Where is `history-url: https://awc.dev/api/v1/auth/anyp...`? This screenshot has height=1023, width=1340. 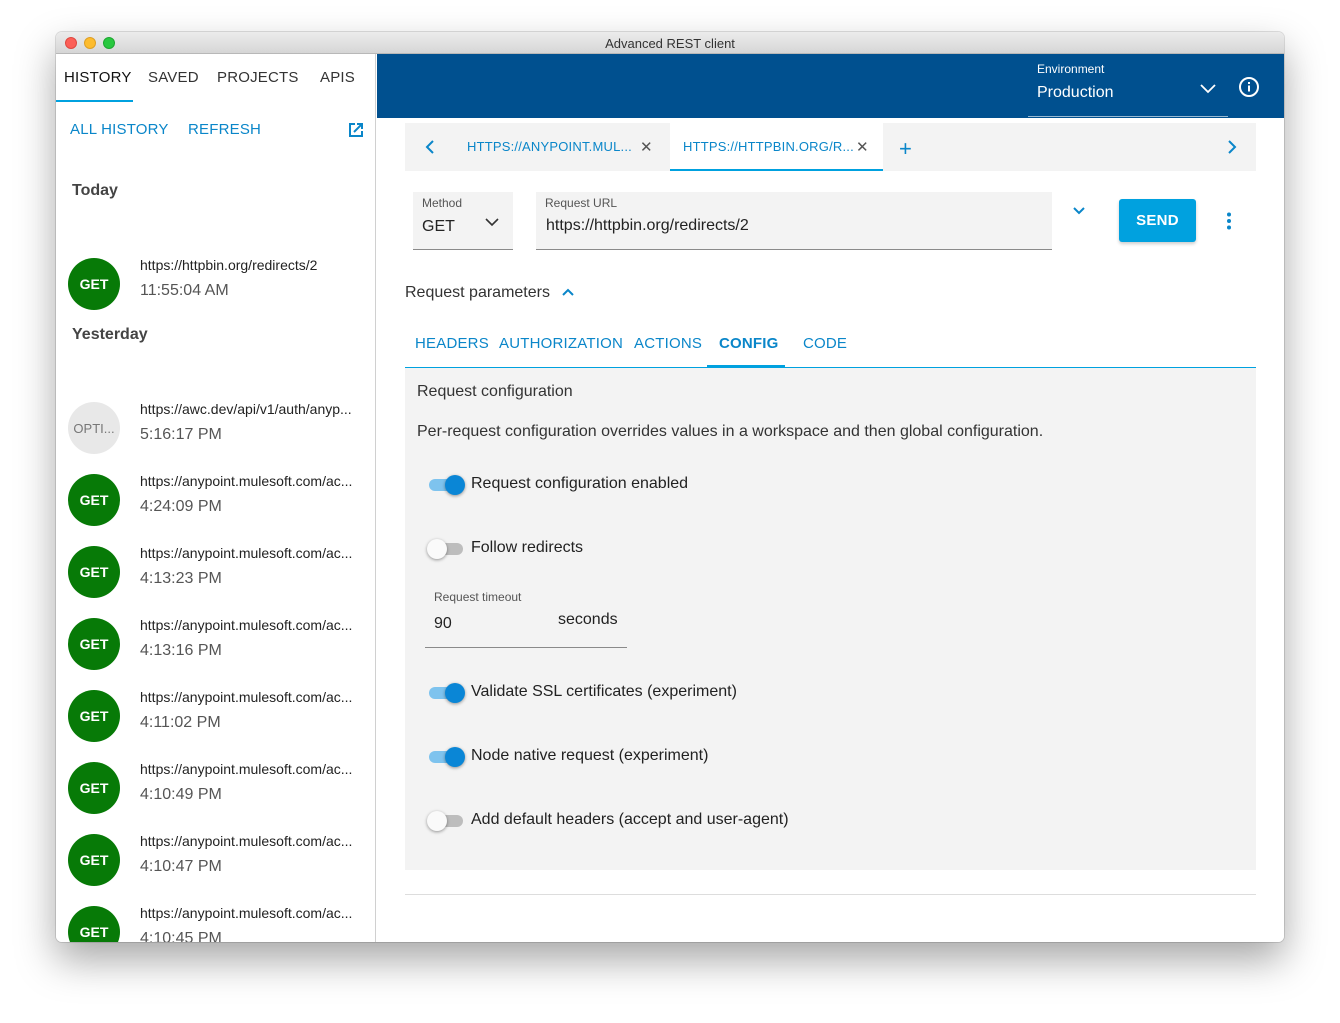 history-url: https://awc.dev/api/v1/auth/anyp... is located at coordinates (246, 409).